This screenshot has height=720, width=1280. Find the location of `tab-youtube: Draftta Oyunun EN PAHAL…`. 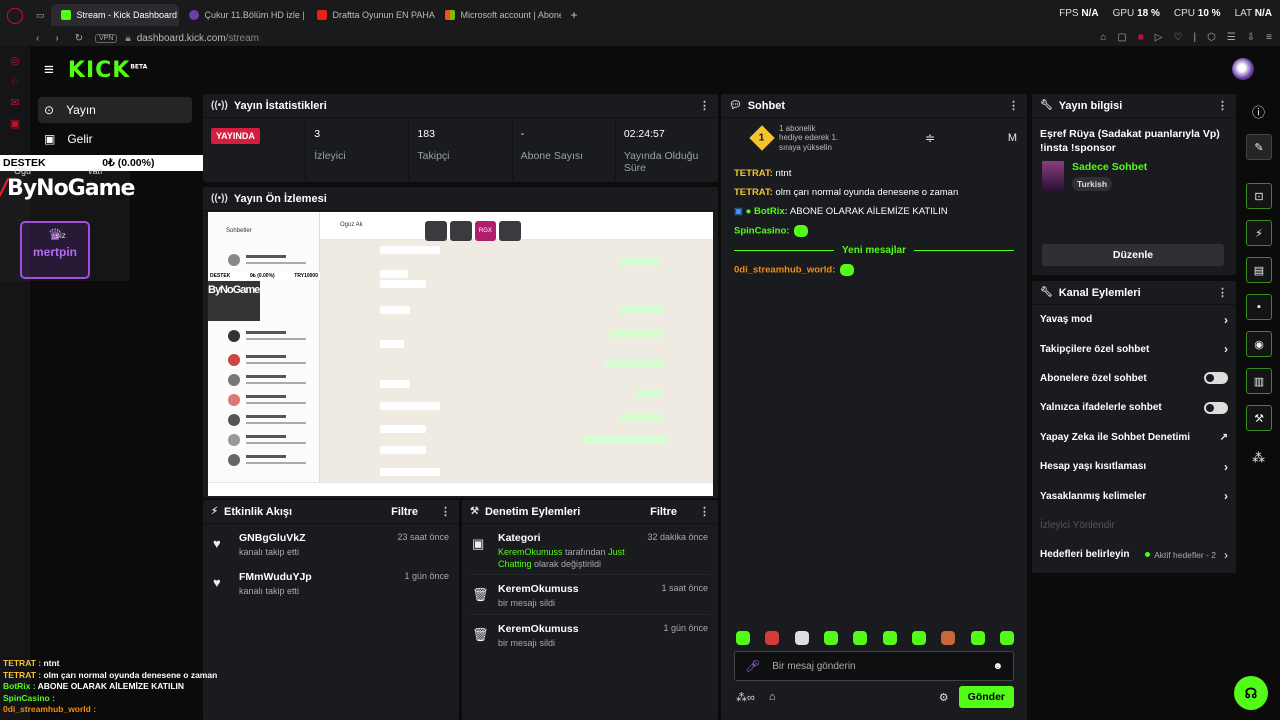

tab-youtube: Draftta Oyunun EN PAHAL… is located at coordinates (371, 15).